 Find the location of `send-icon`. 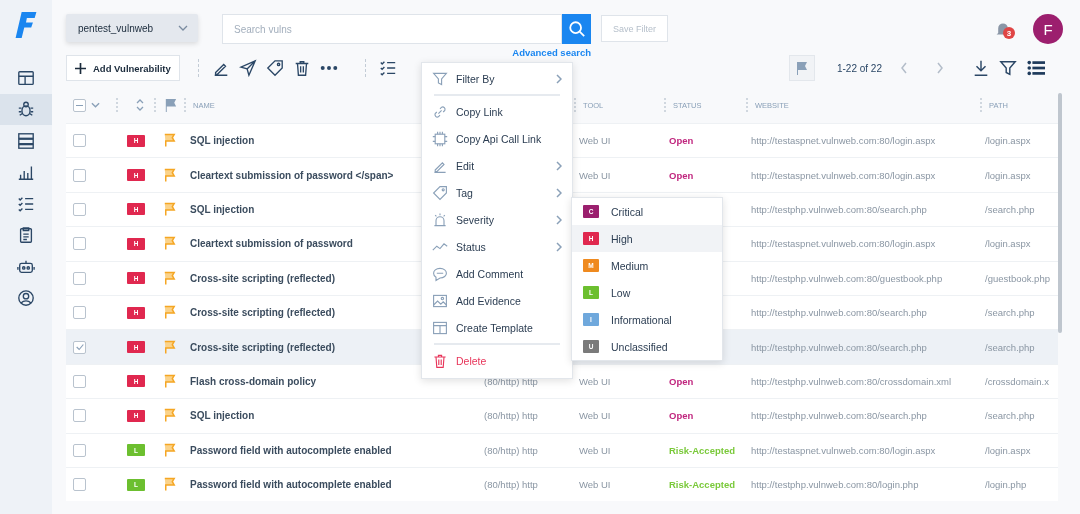

send-icon is located at coordinates (247, 68).